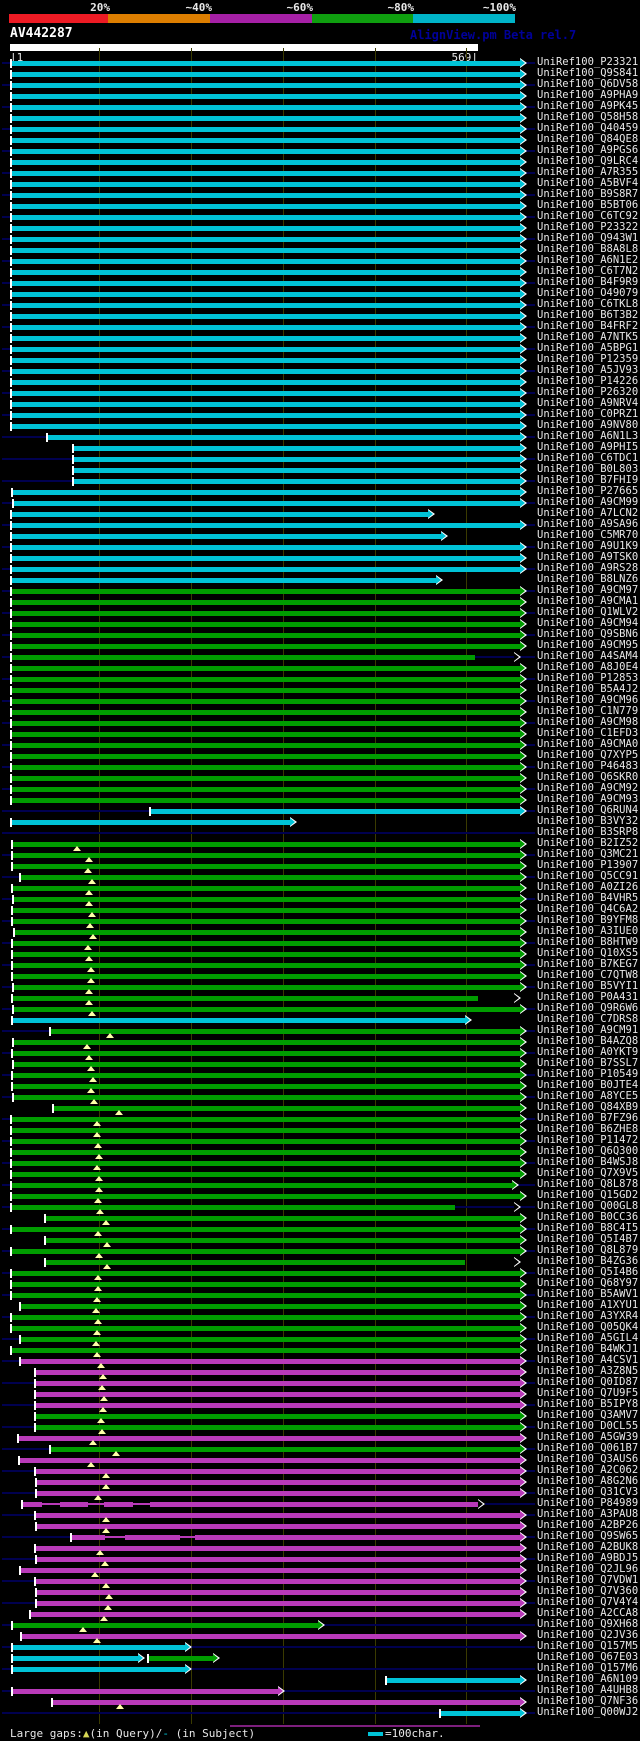  What do you see at coordinates (587, 1712) in the screenshot?
I see `hit-label: UniRef100_Q00WJ2` at bounding box center [587, 1712].